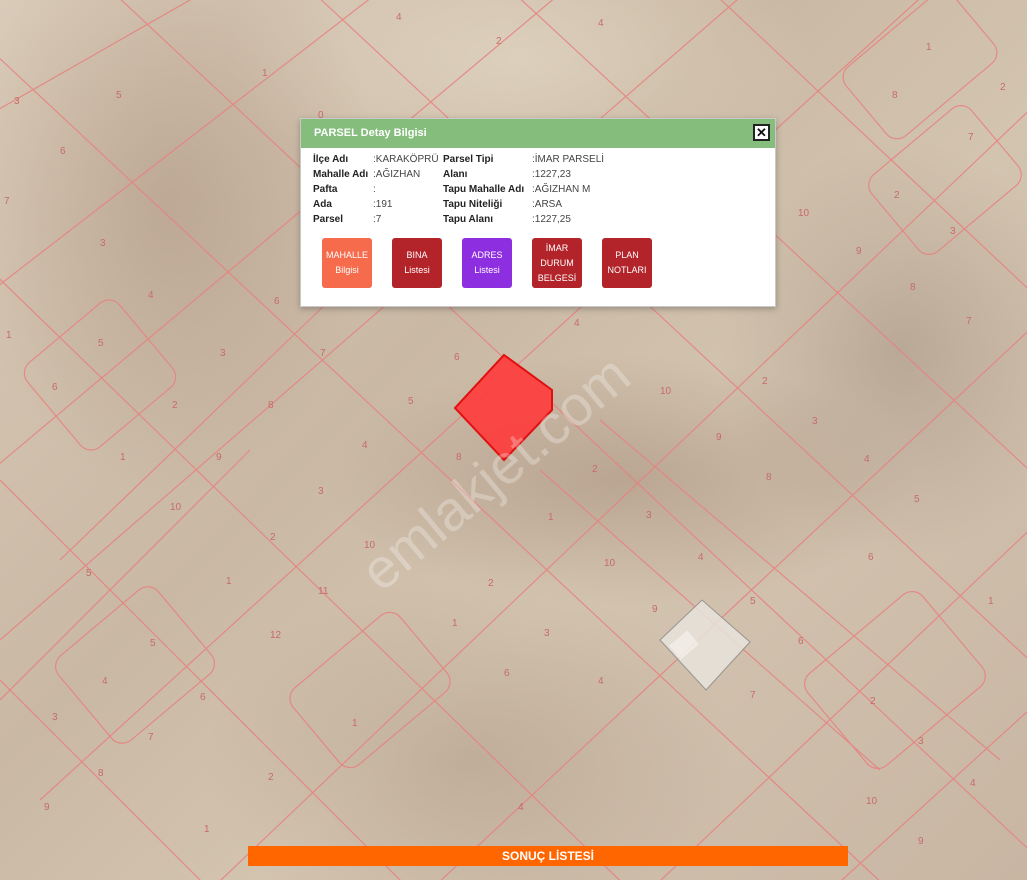 Image resolution: width=1027 pixels, height=880 pixels. I want to click on bina-listesi-button: BINA Listesi, so click(417, 263).